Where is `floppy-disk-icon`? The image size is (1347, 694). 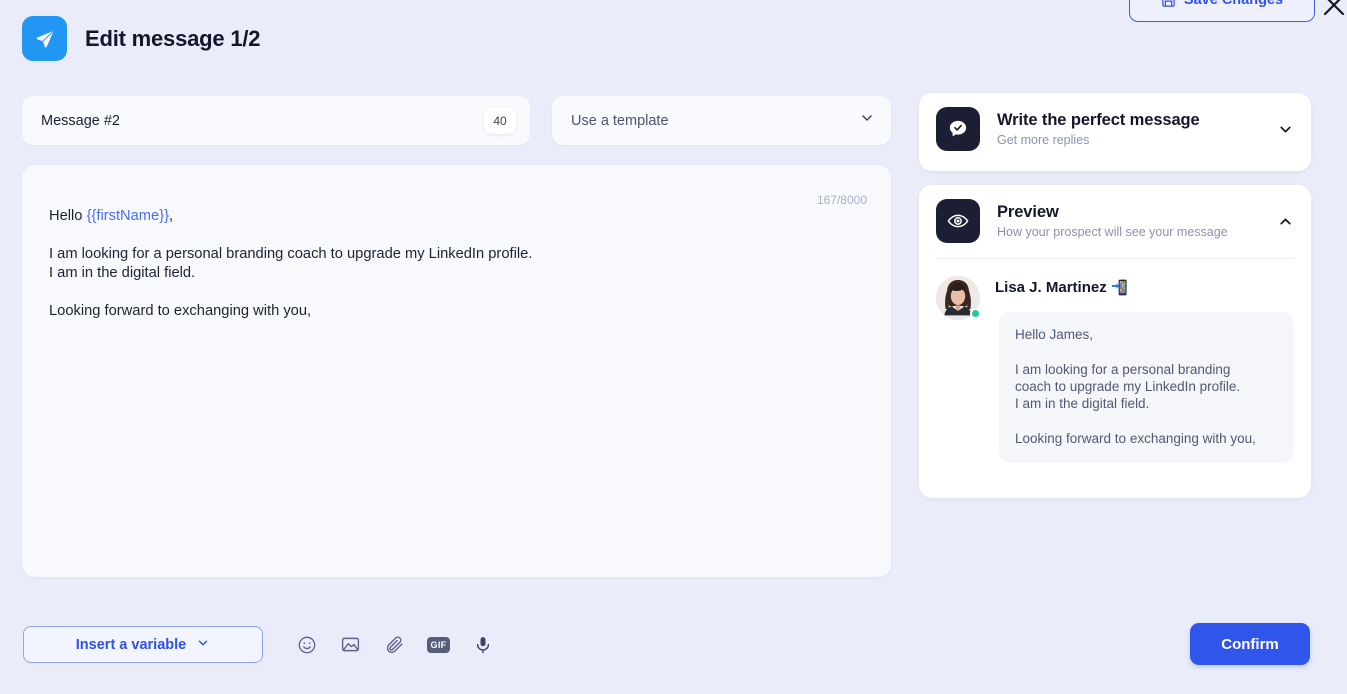 floppy-disk-icon is located at coordinates (1168, 4).